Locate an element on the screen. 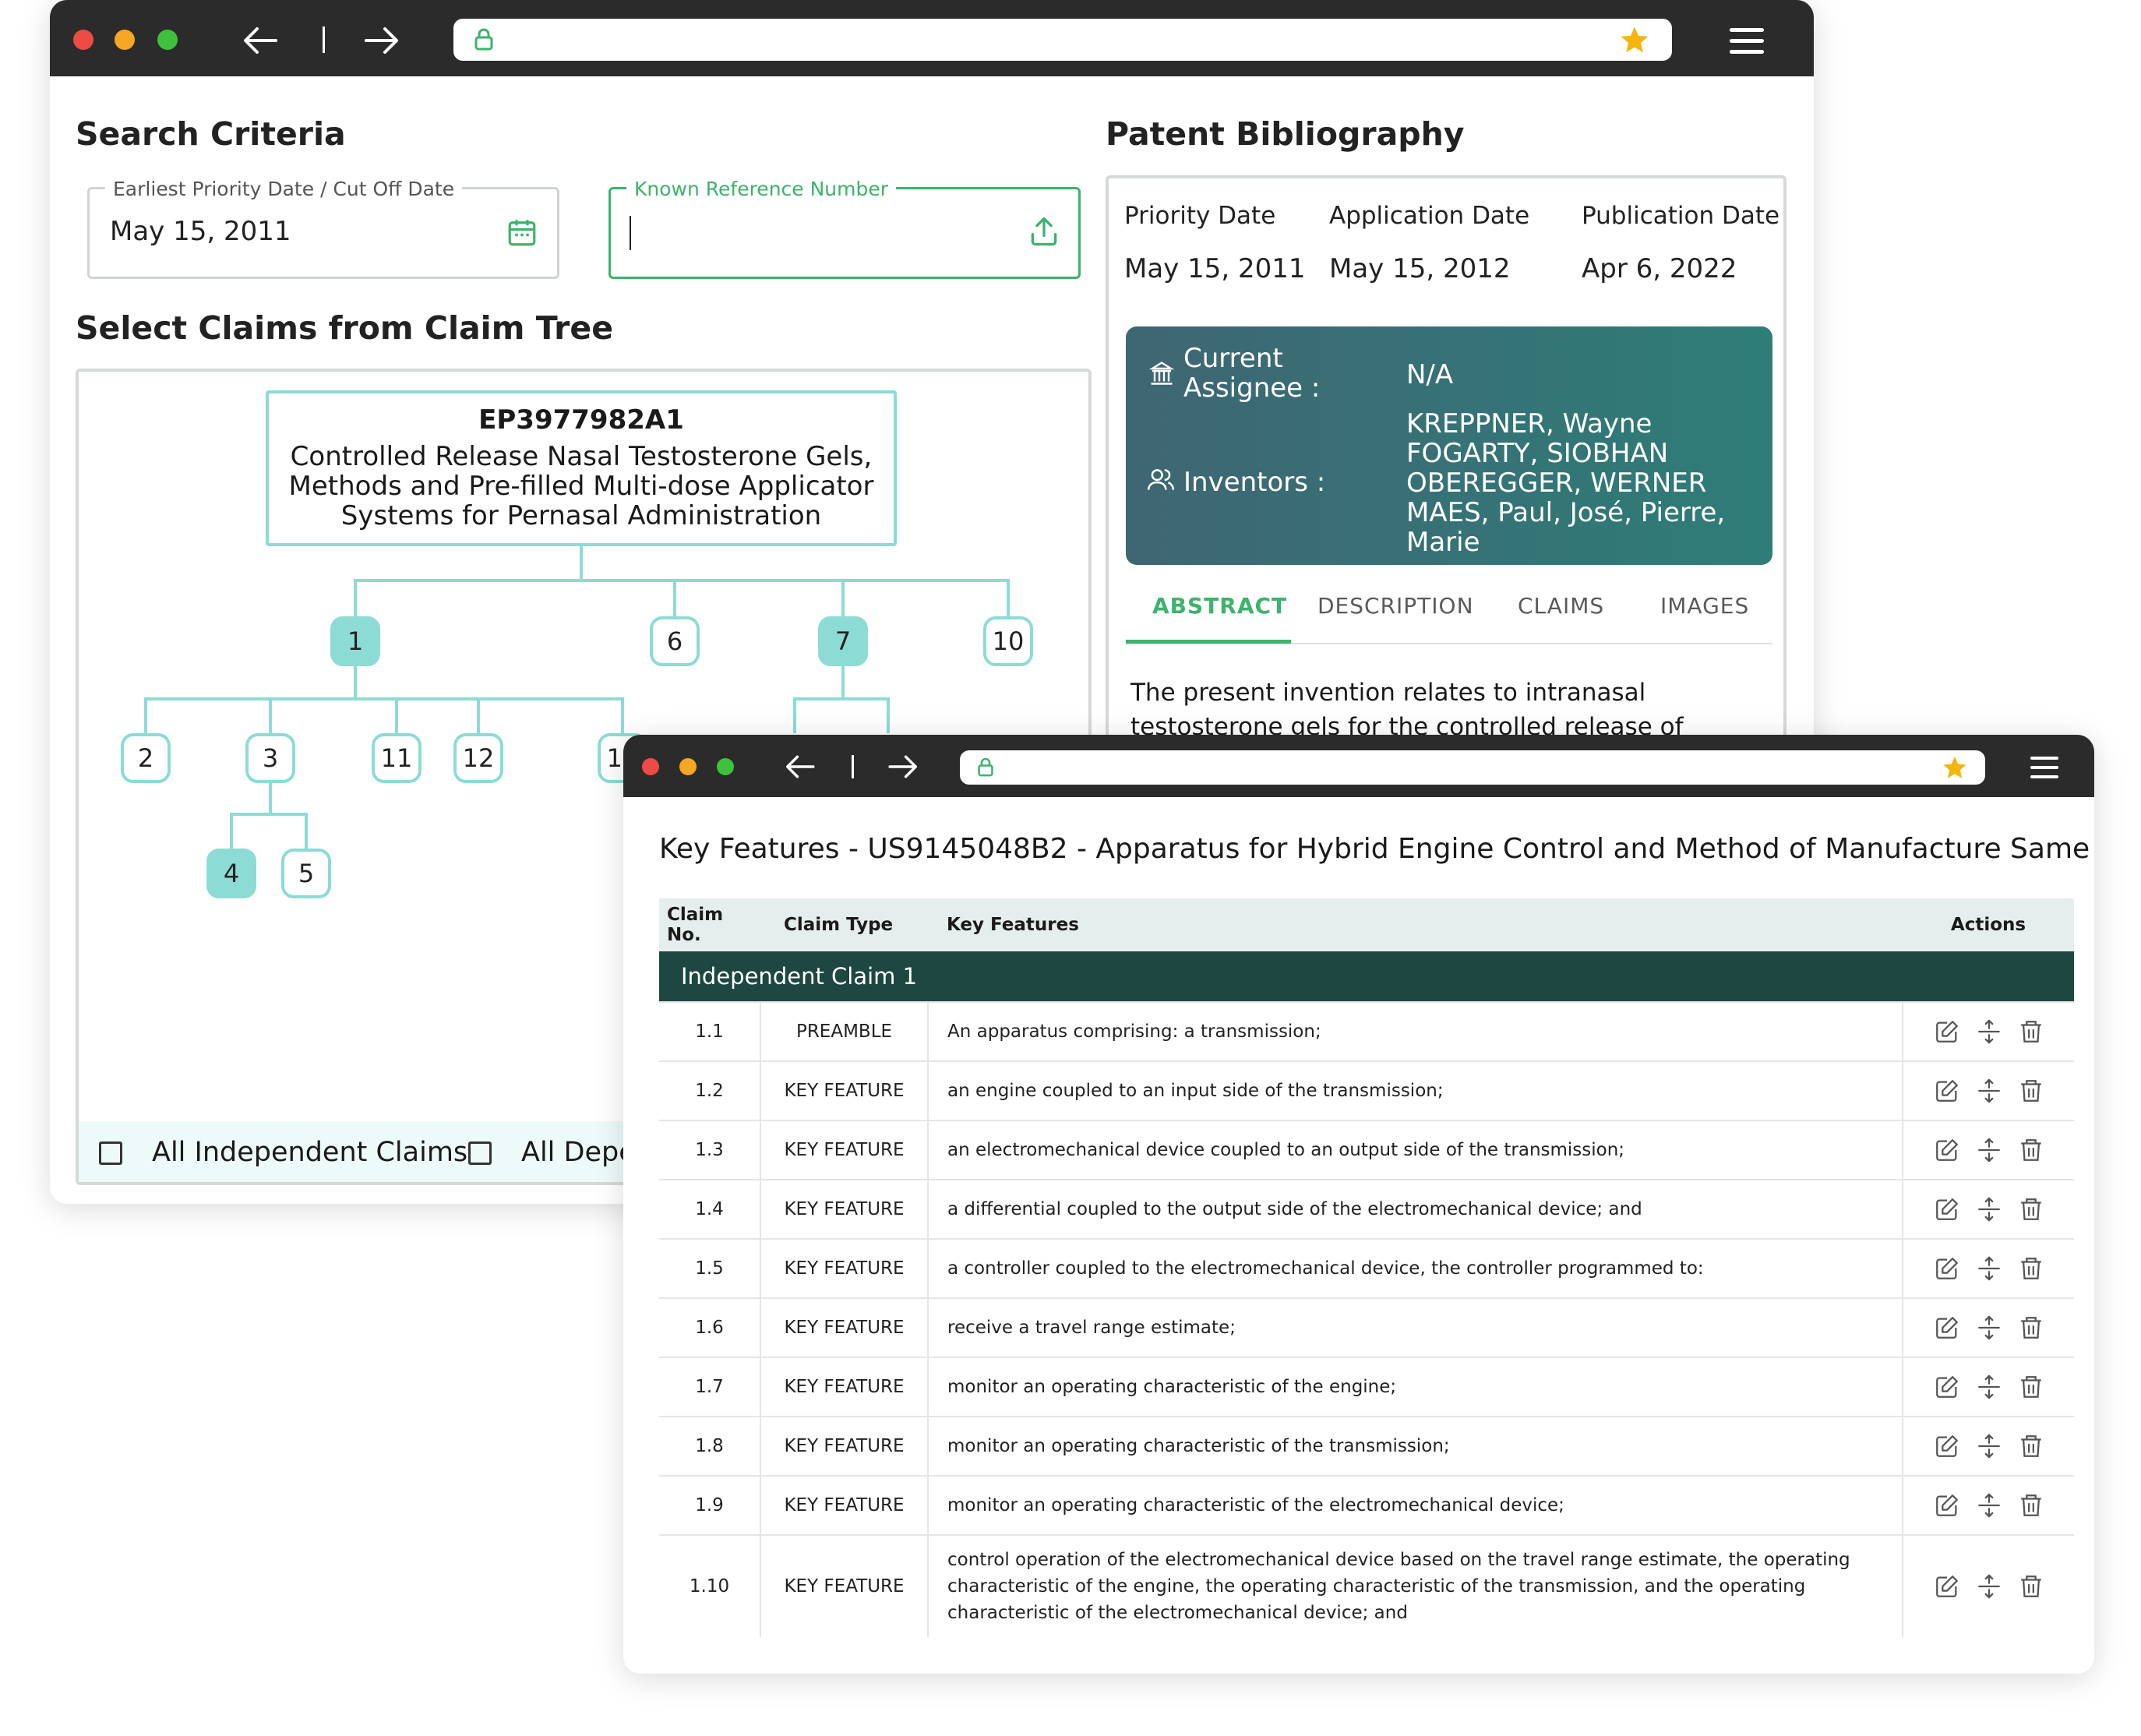 The width and height of the screenshot is (2141, 1736). priority-date-heading: Priority Date is located at coordinates (1199, 216).